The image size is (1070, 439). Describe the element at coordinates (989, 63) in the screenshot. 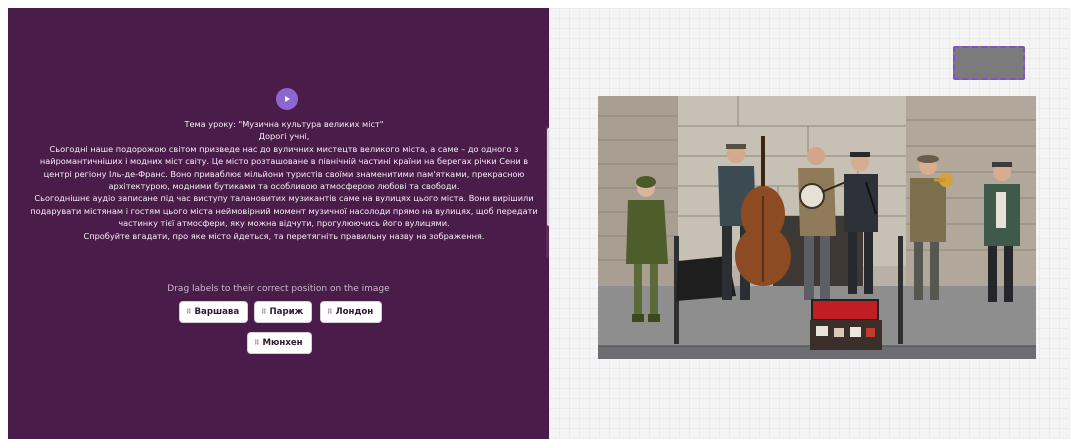

I see `label-drop-zone` at that location.